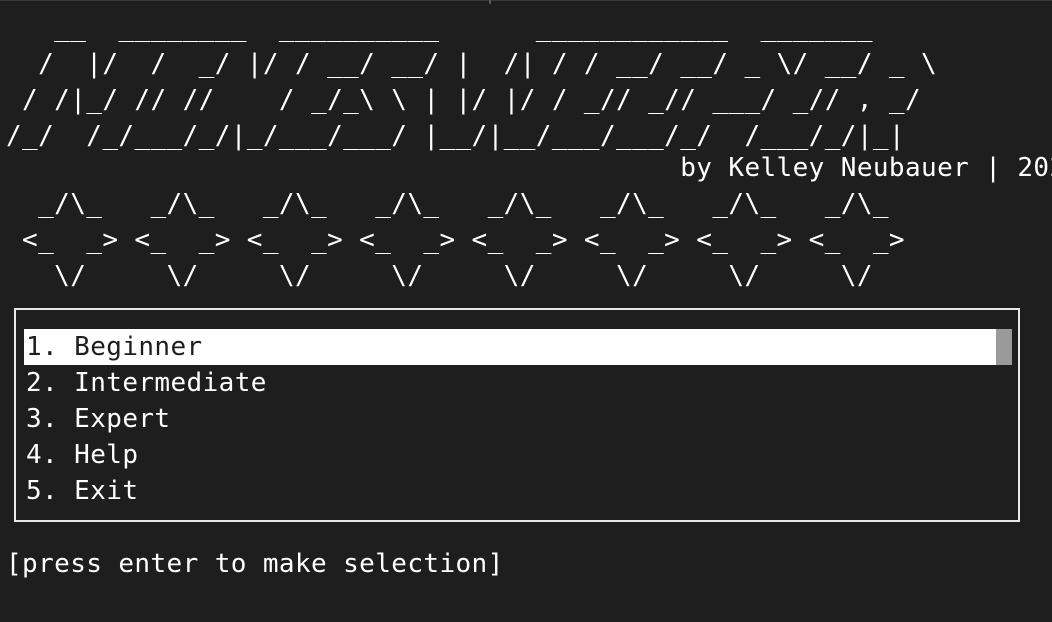 The image size is (1052, 622). What do you see at coordinates (510, 347) in the screenshot?
I see `menu-item-beginner: 1. Beginner` at bounding box center [510, 347].